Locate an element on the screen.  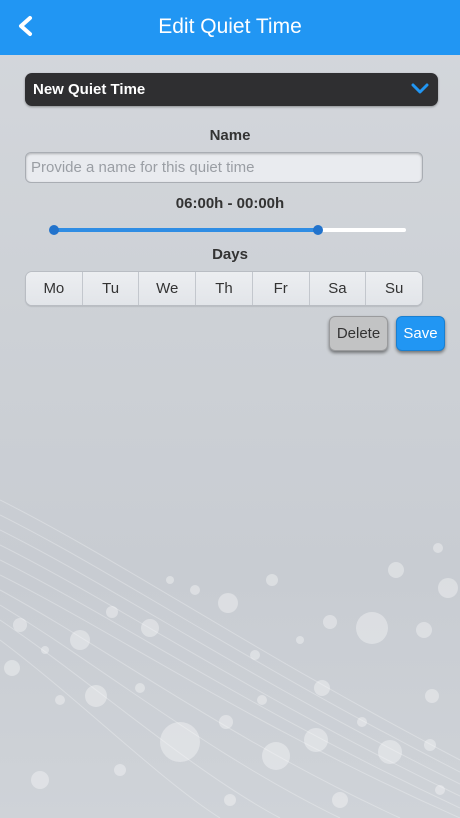
page-title: Edit Quiet Time is located at coordinates (230, 26).